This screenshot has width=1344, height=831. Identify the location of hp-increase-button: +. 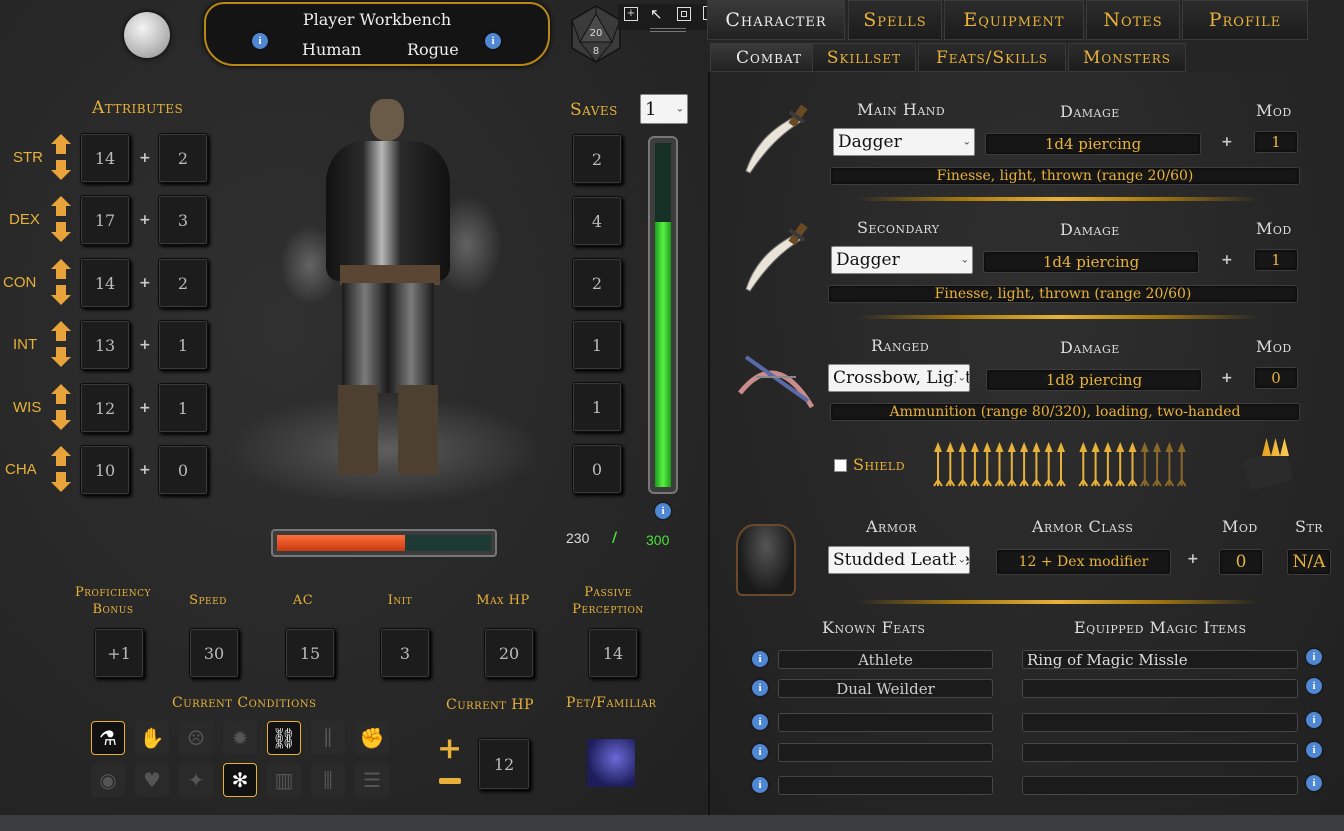
(449, 749).